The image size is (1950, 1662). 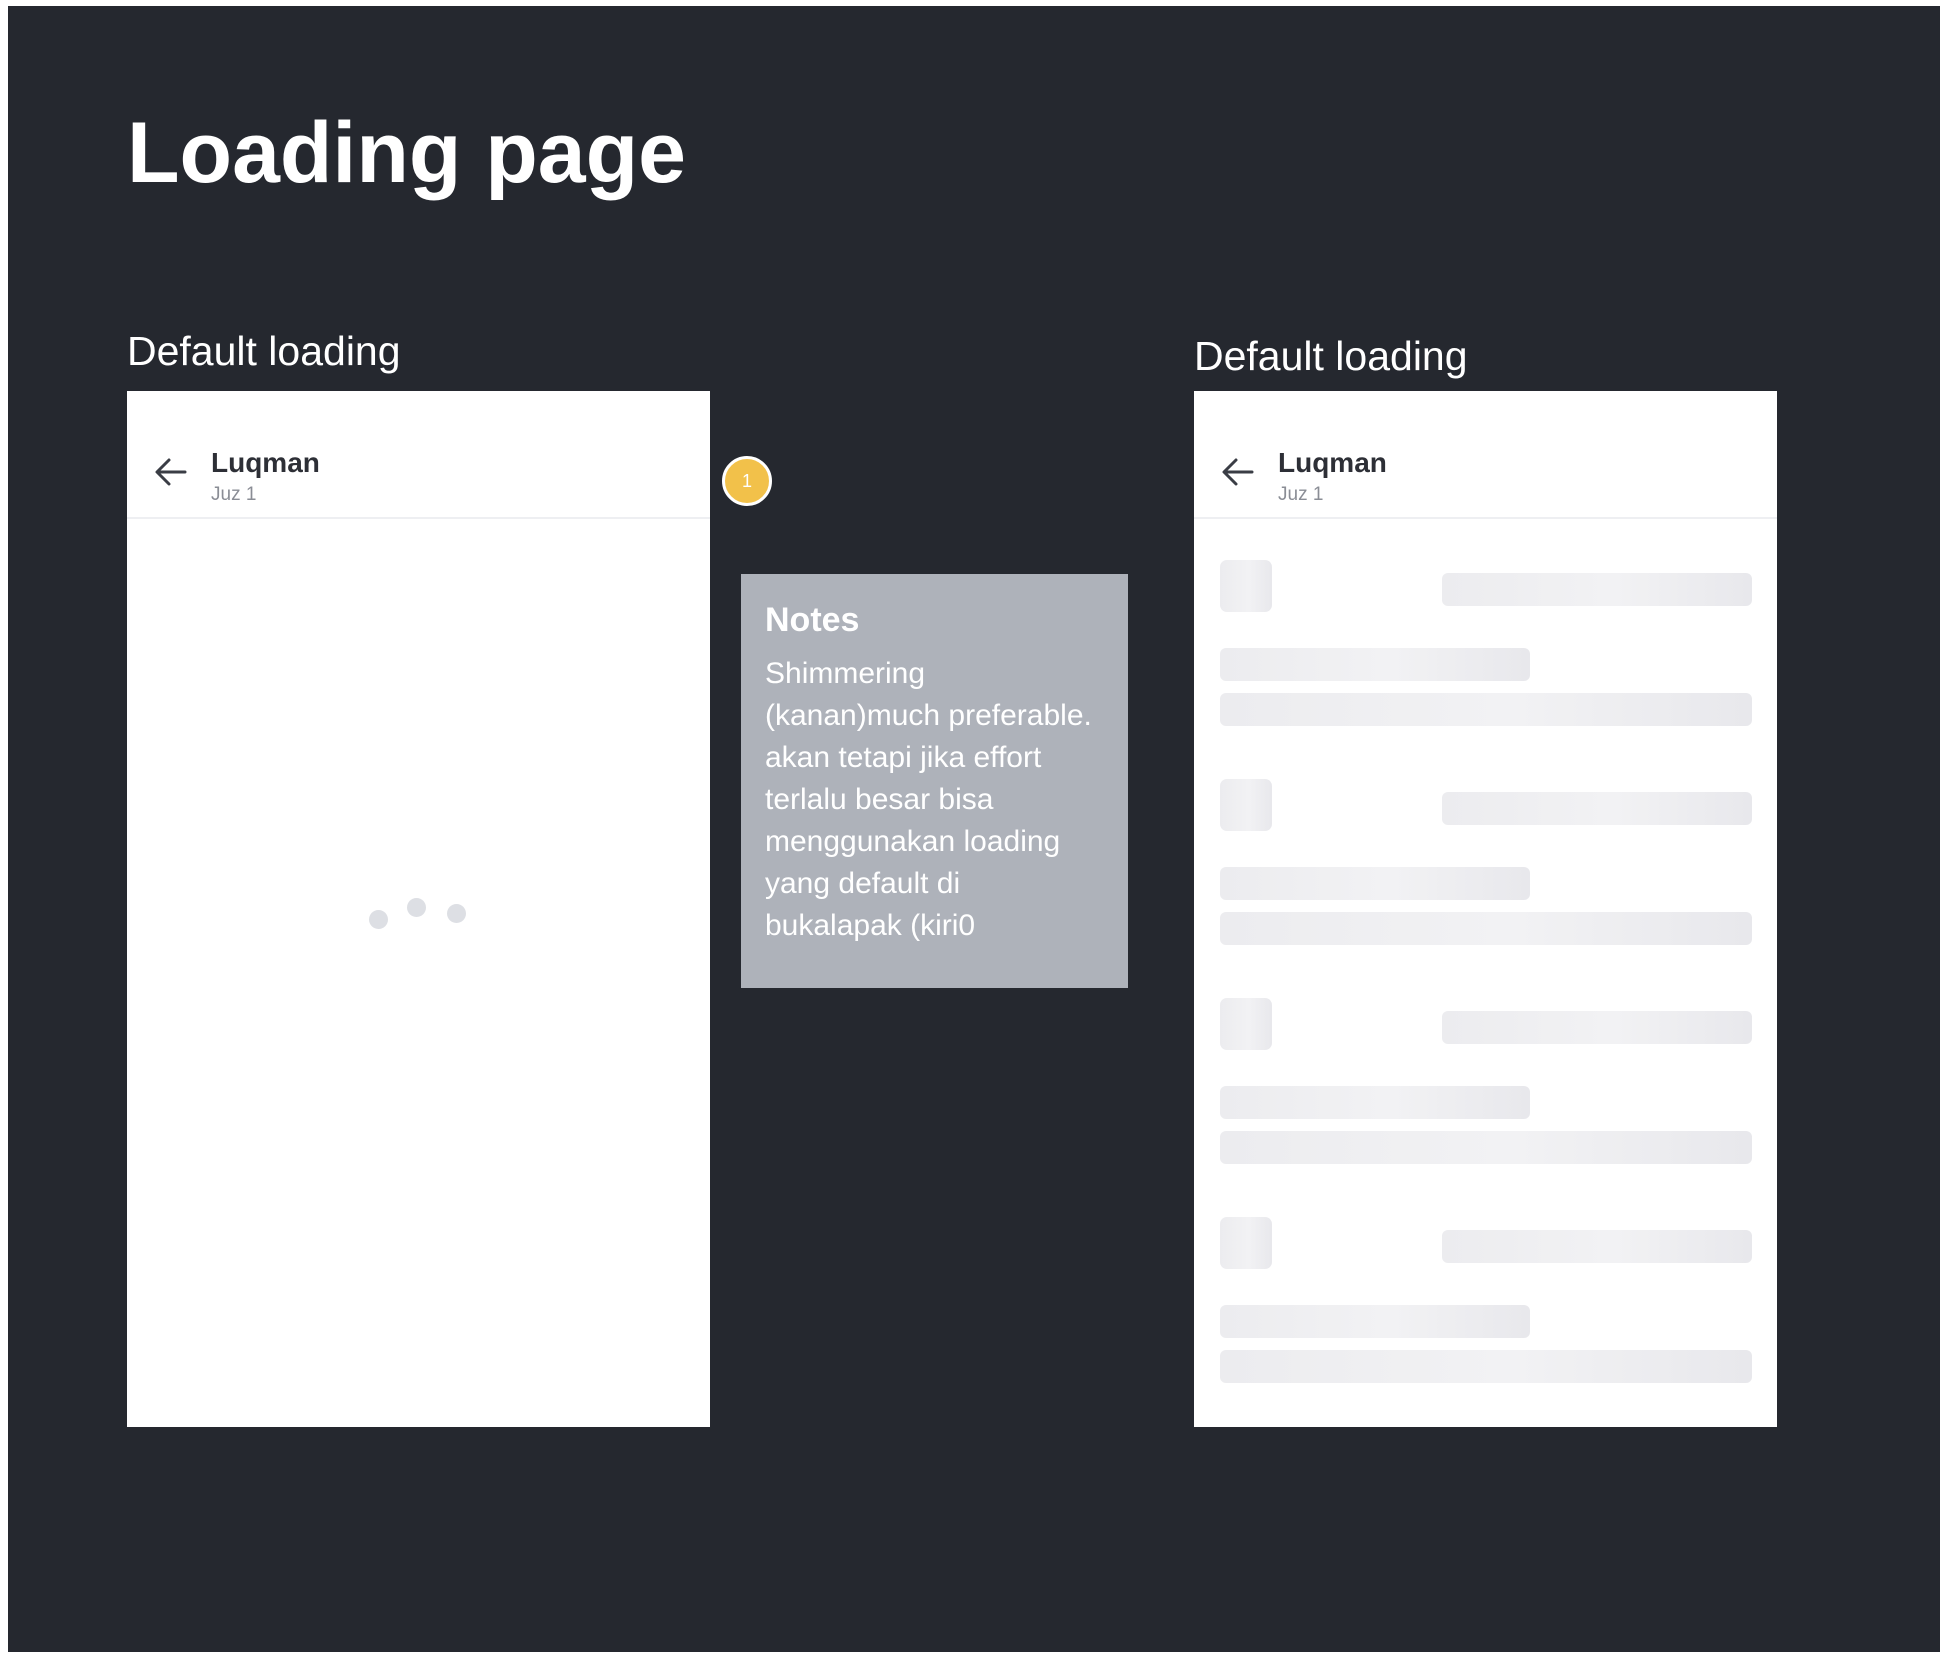 What do you see at coordinates (1238, 472) in the screenshot?
I see `arrow-left-icon` at bounding box center [1238, 472].